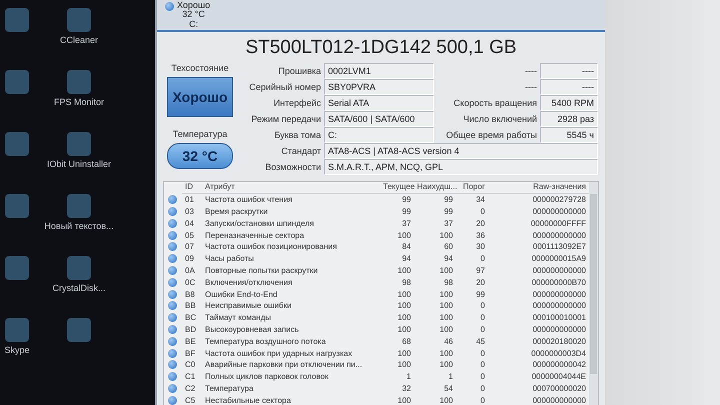 The width and height of the screenshot is (720, 405). Describe the element at coordinates (480, 223) in the screenshot. I see `table-cell-text: 20` at that location.